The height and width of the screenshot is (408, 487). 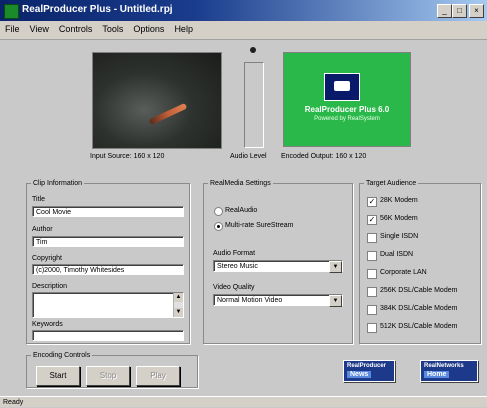 I want to click on minimize-button: _, so click(x=444, y=11).